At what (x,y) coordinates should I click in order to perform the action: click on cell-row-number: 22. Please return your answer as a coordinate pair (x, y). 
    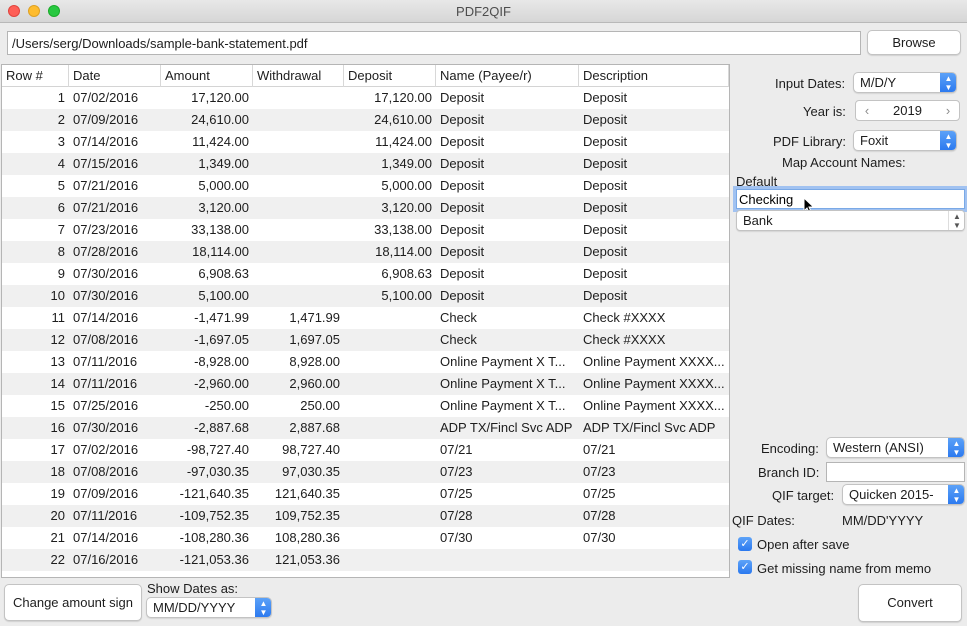
    Looking at the image, I should click on (57, 559).